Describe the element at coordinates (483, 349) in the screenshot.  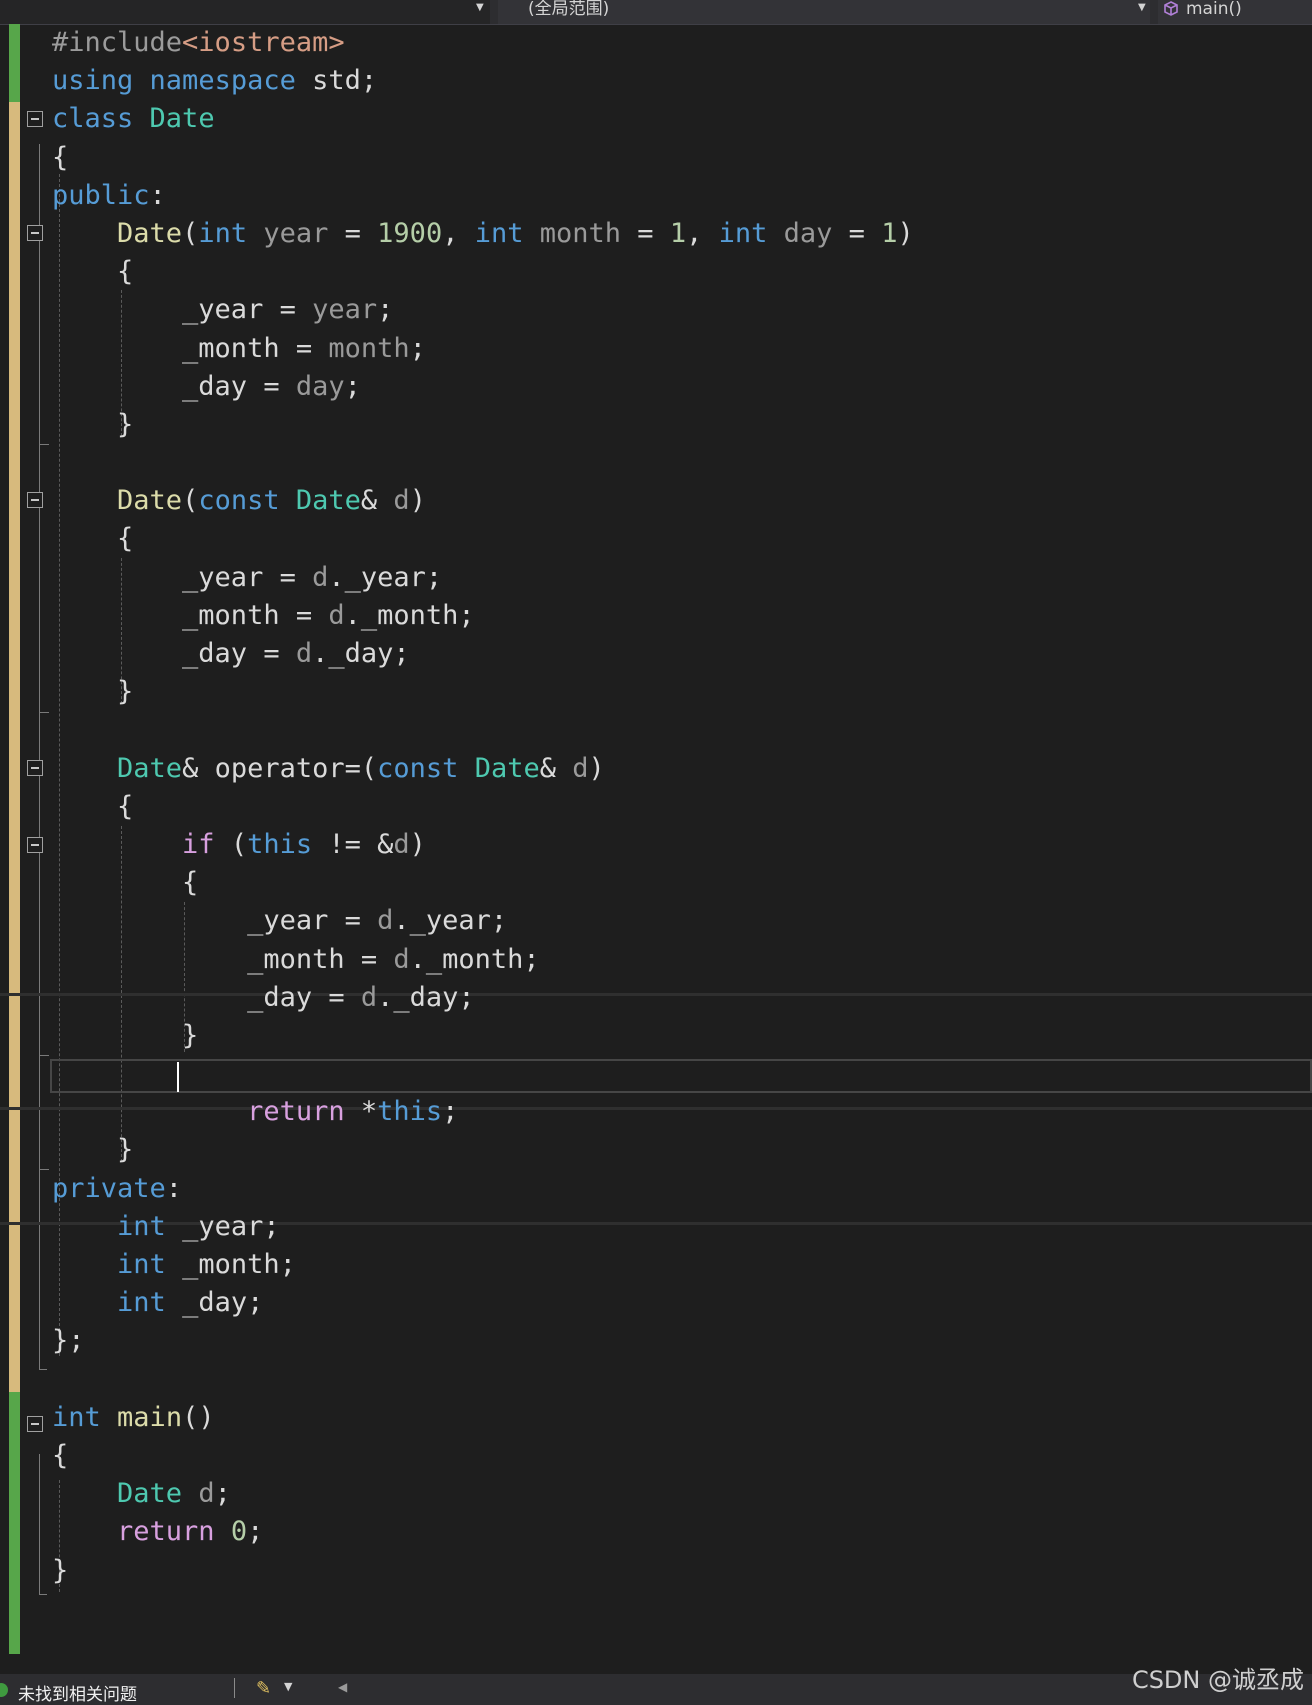
I see `code-line: _month = month;` at that location.